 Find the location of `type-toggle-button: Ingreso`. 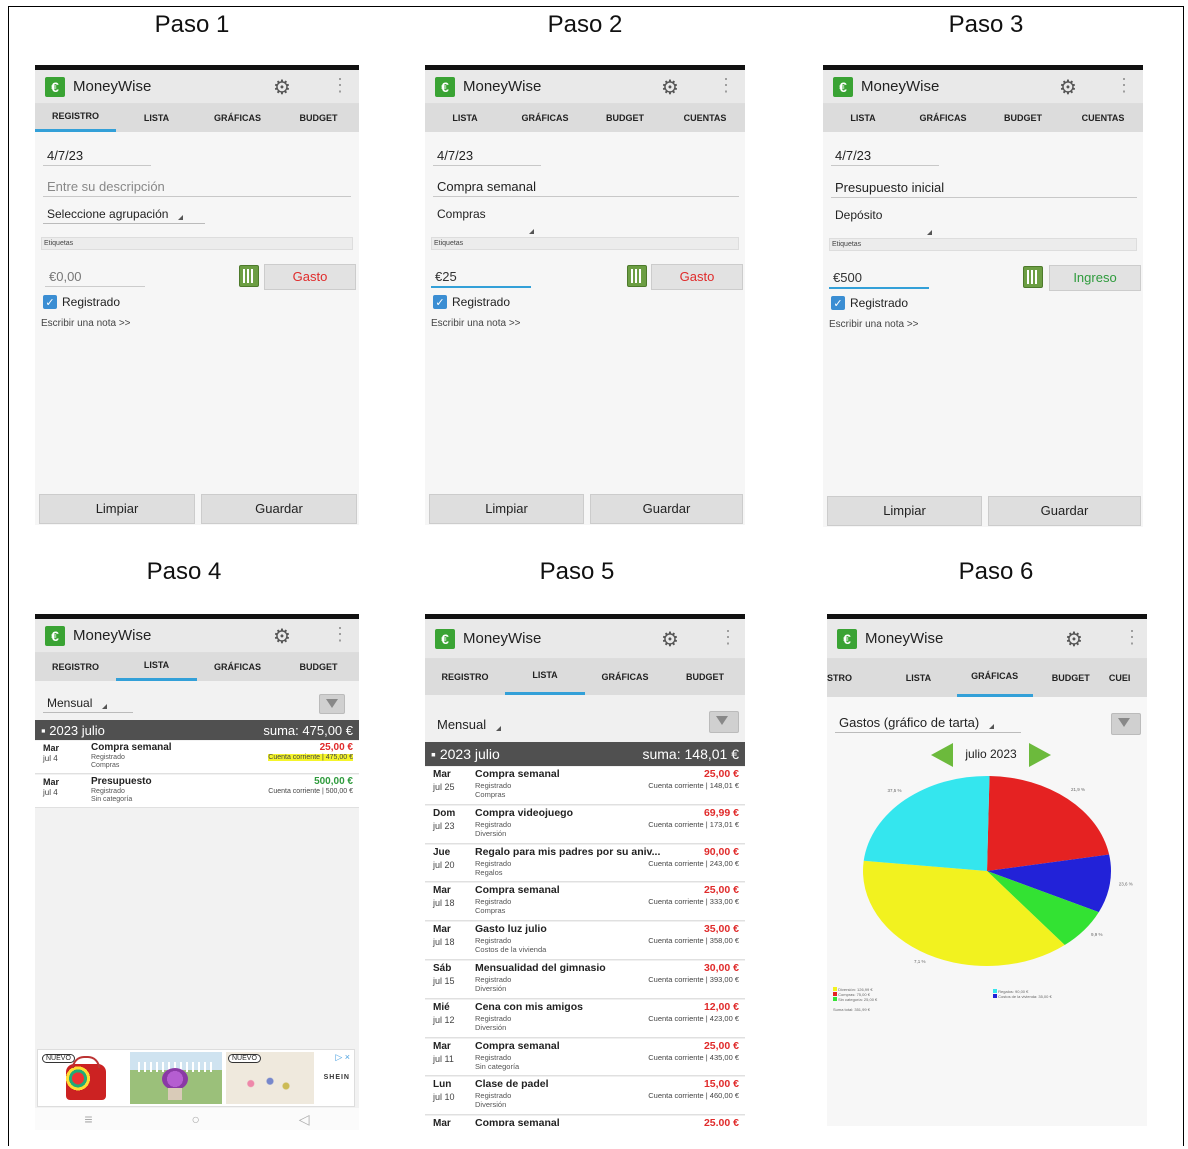

type-toggle-button: Ingreso is located at coordinates (1095, 278).